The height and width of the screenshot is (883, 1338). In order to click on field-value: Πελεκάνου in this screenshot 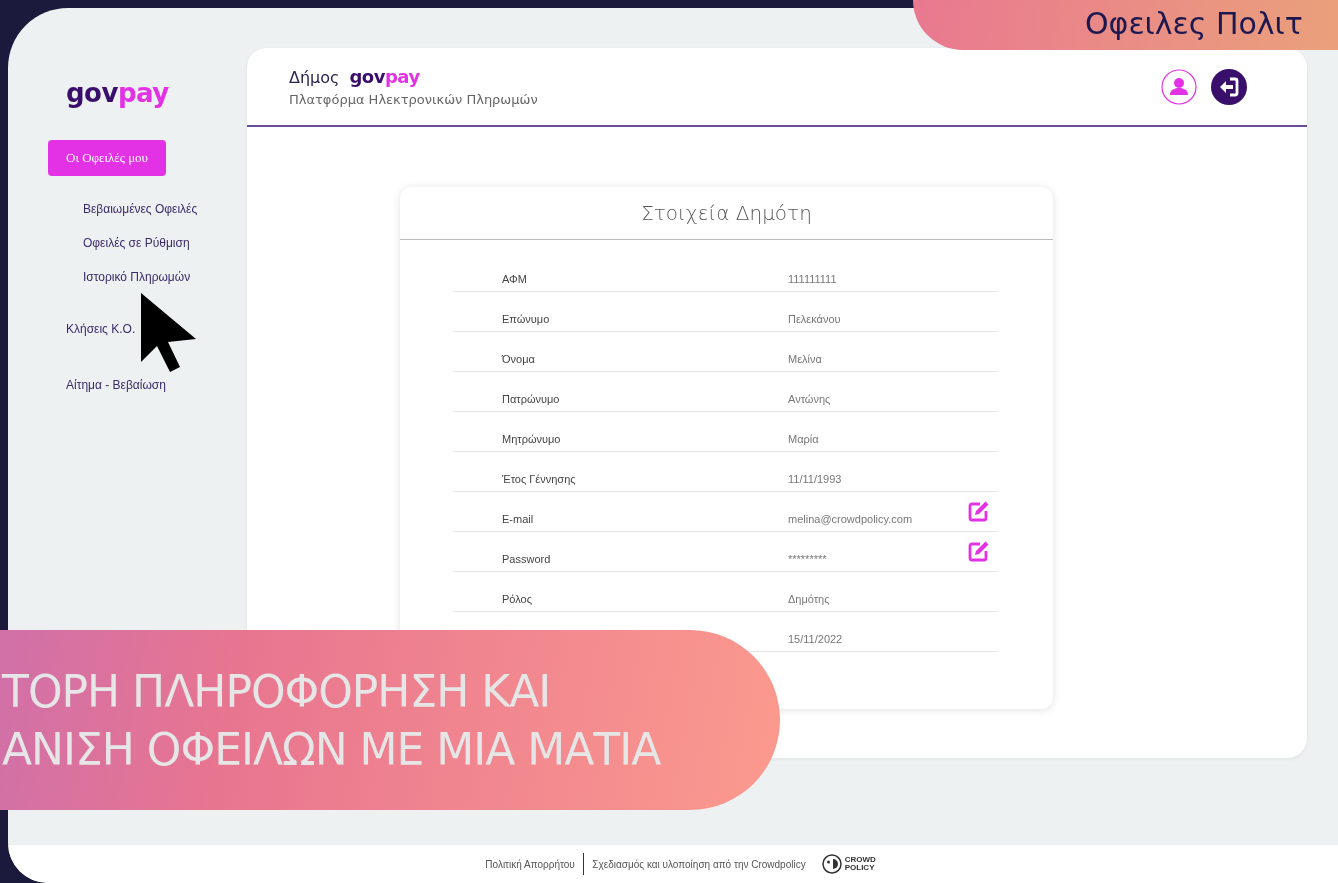, I will do `click(814, 319)`.